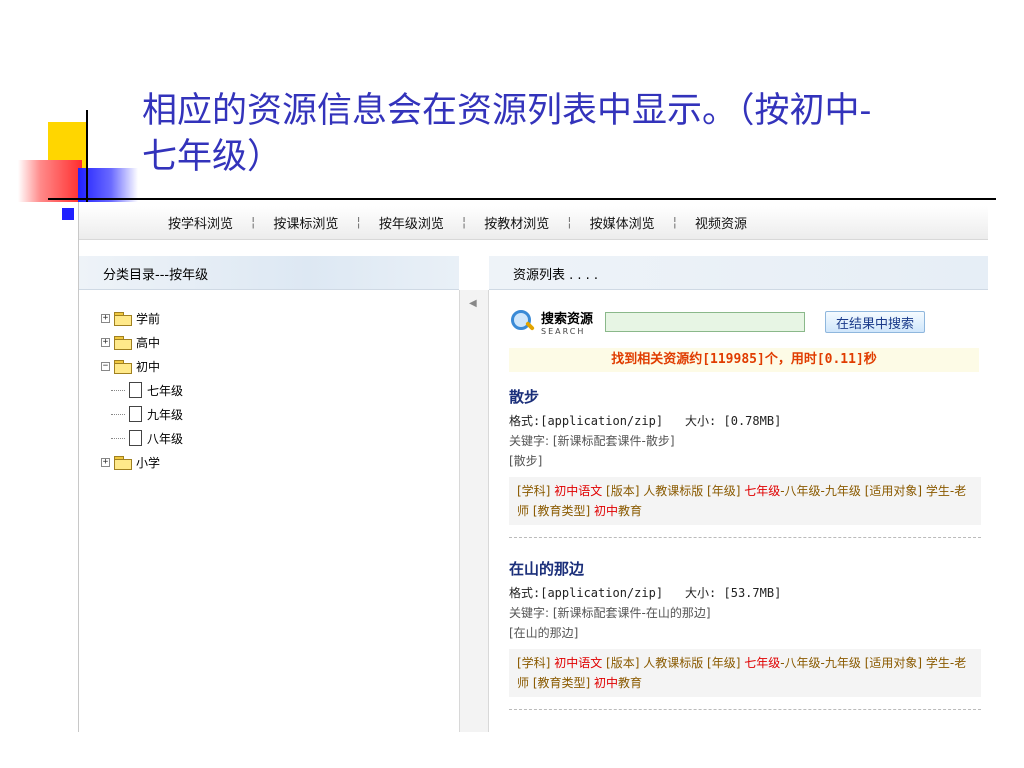 The height and width of the screenshot is (768, 1024). I want to click on search-in-results-button: 在结果中搜索, so click(875, 322).